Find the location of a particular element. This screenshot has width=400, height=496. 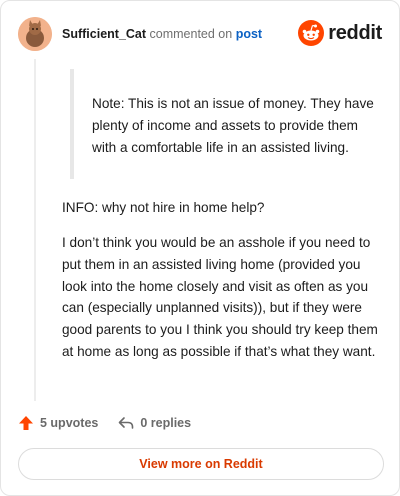

reddit-logo: reddit is located at coordinates (340, 33).